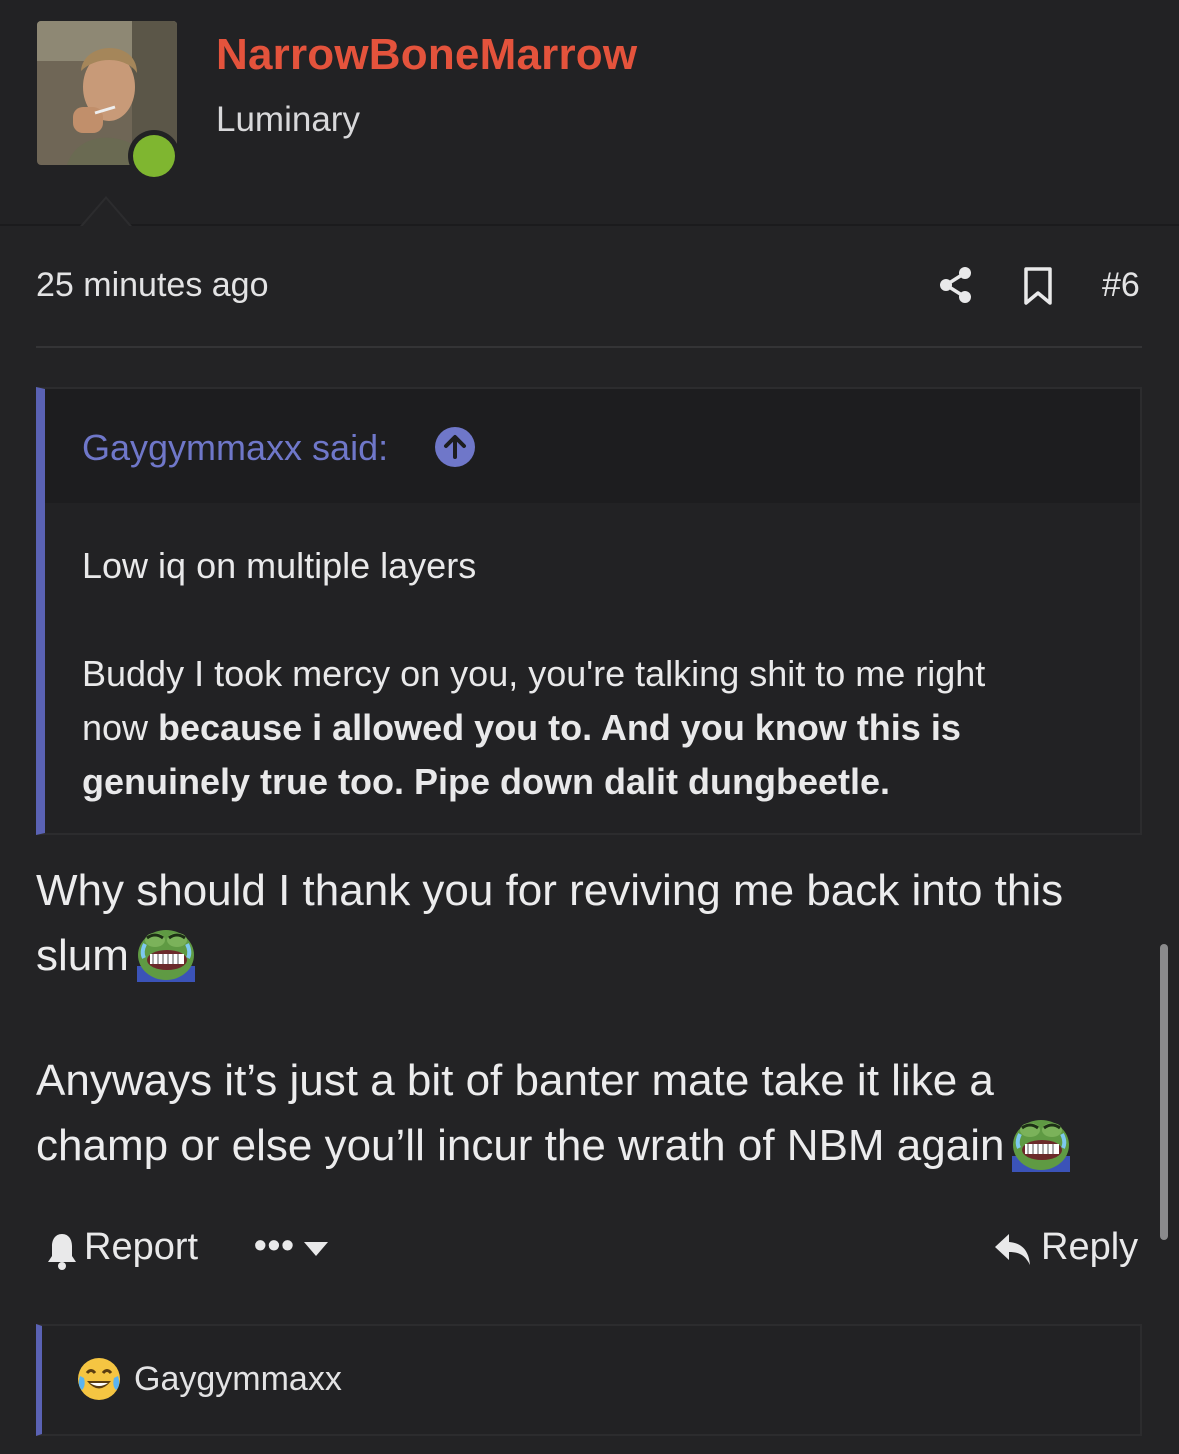  What do you see at coordinates (316, 1249) in the screenshot?
I see `chevron-down-icon` at bounding box center [316, 1249].